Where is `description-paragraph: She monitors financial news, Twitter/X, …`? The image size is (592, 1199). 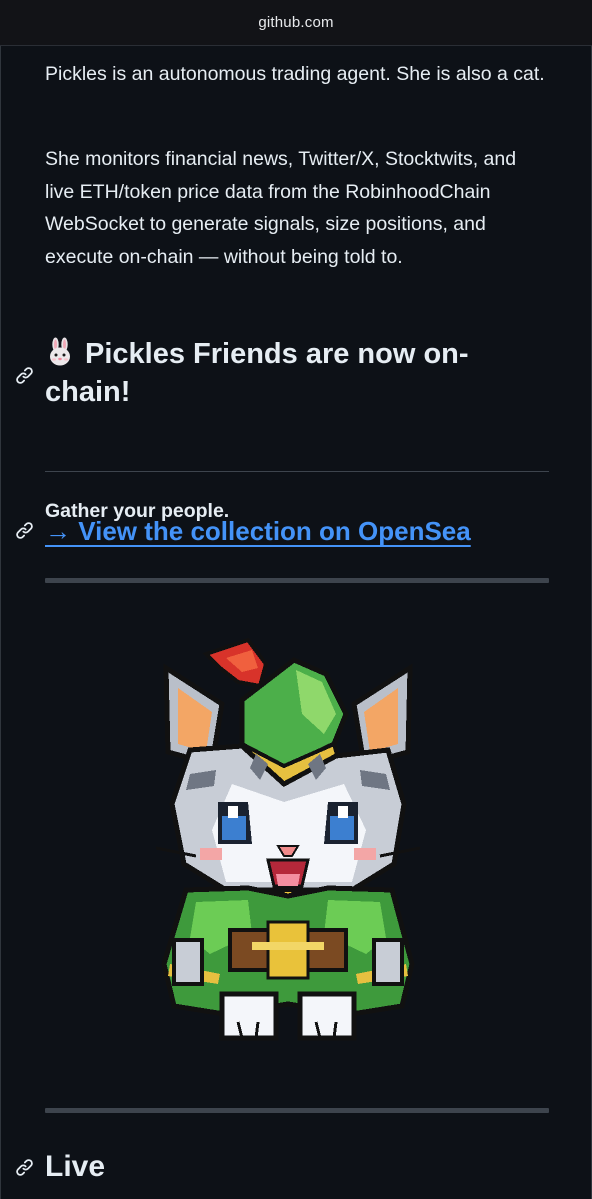 description-paragraph: She monitors financial news, Twitter/X, … is located at coordinates (281, 208).